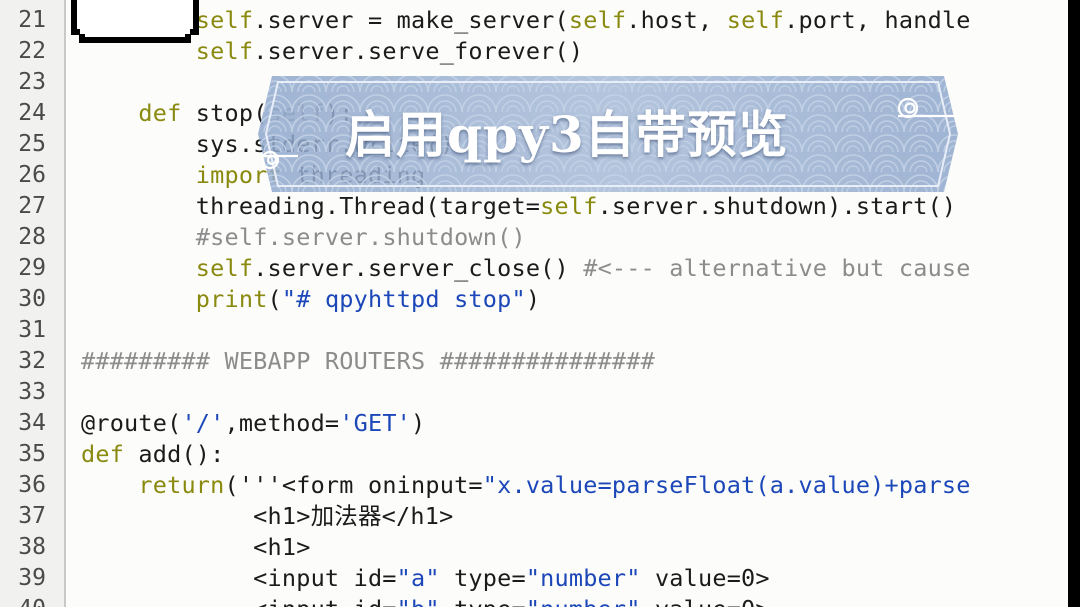 Image resolution: width=1080 pixels, height=607 pixels. What do you see at coordinates (32, 578) in the screenshot?
I see `line-number: 39` at bounding box center [32, 578].